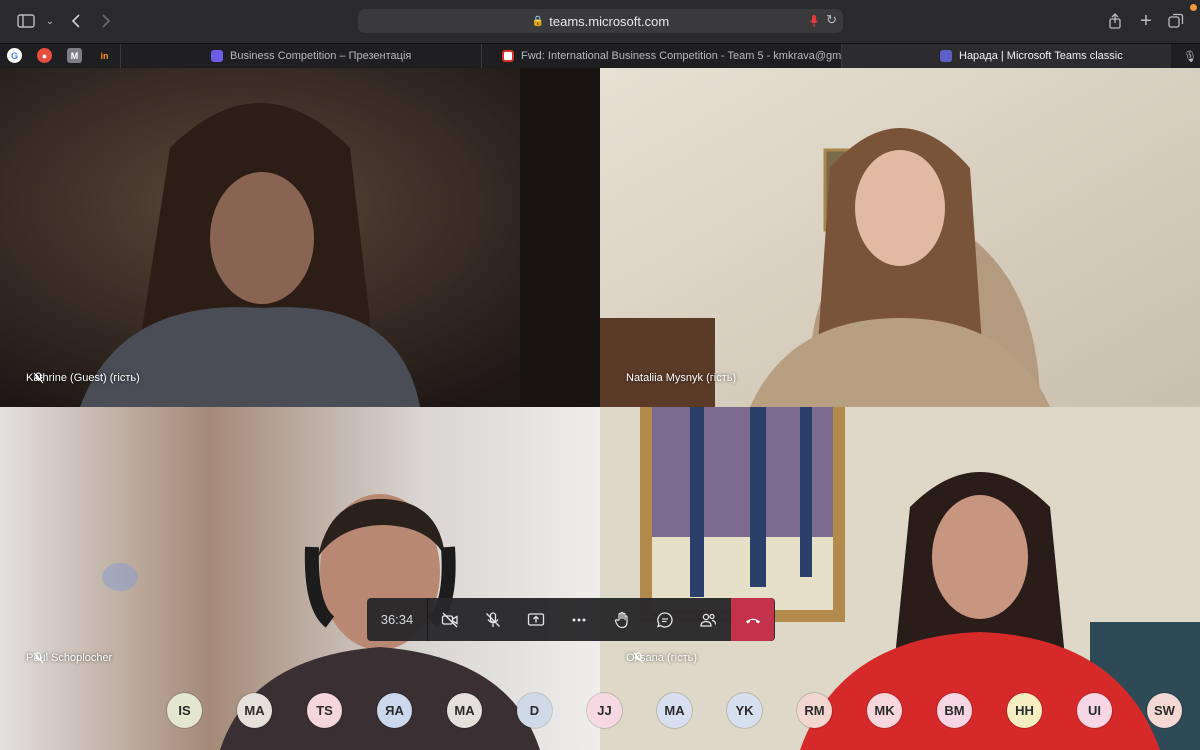  Describe the element at coordinates (106, 21) in the screenshot. I see `forward-arrow-icon` at that location.